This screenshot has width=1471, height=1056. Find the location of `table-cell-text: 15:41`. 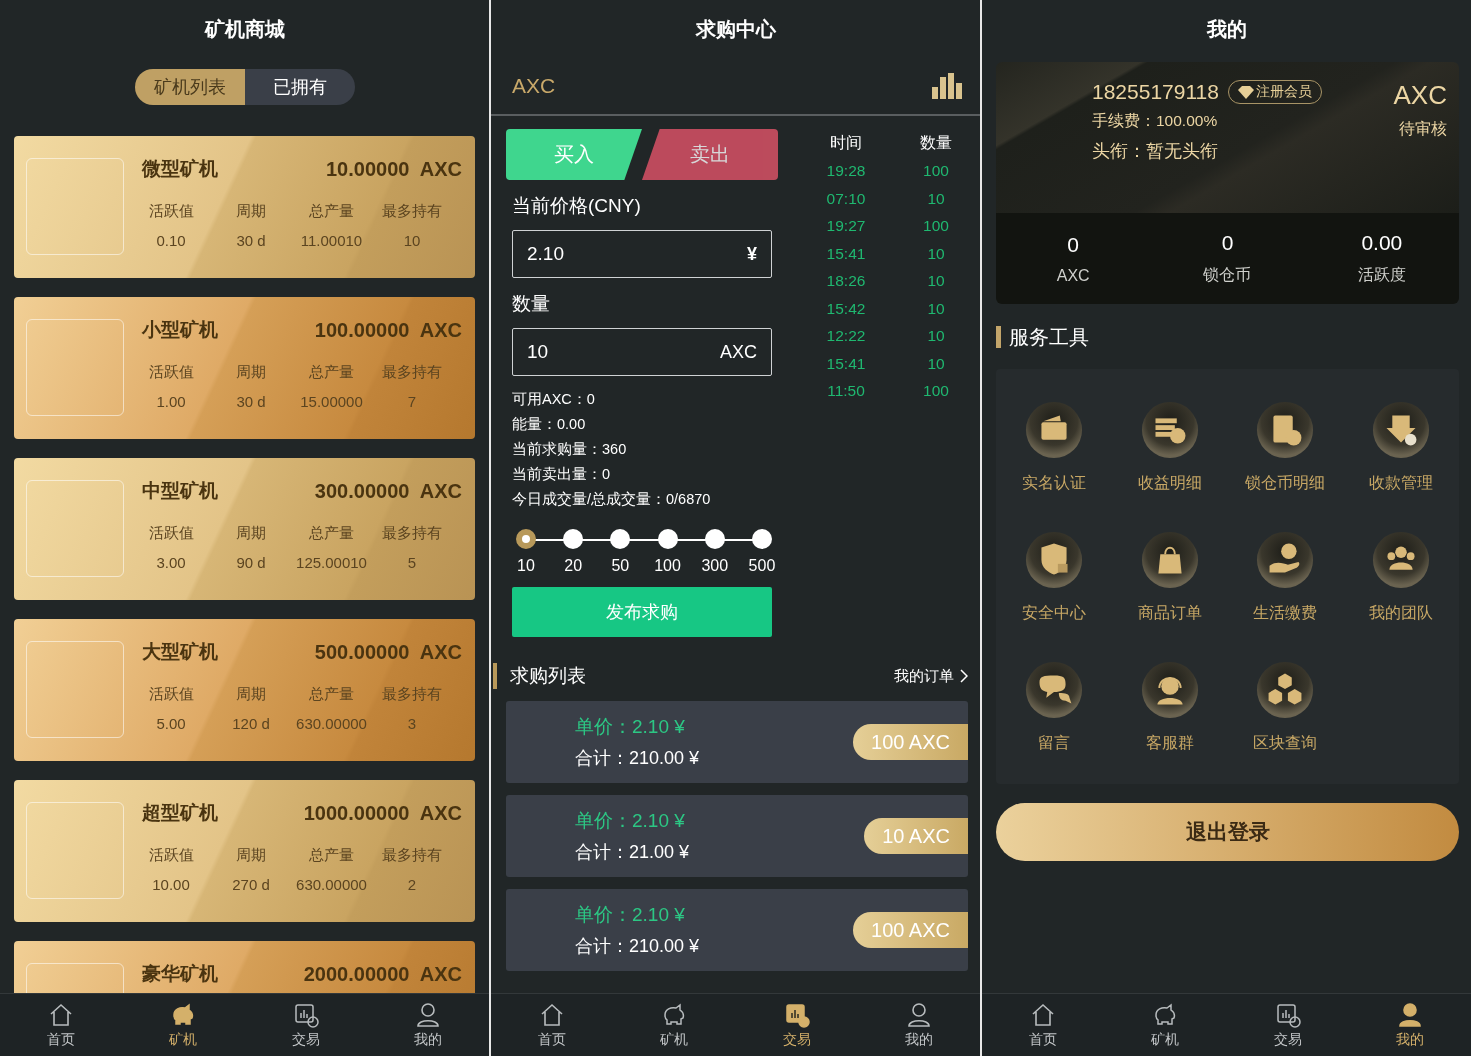

table-cell-text: 15:41 is located at coordinates (846, 253).